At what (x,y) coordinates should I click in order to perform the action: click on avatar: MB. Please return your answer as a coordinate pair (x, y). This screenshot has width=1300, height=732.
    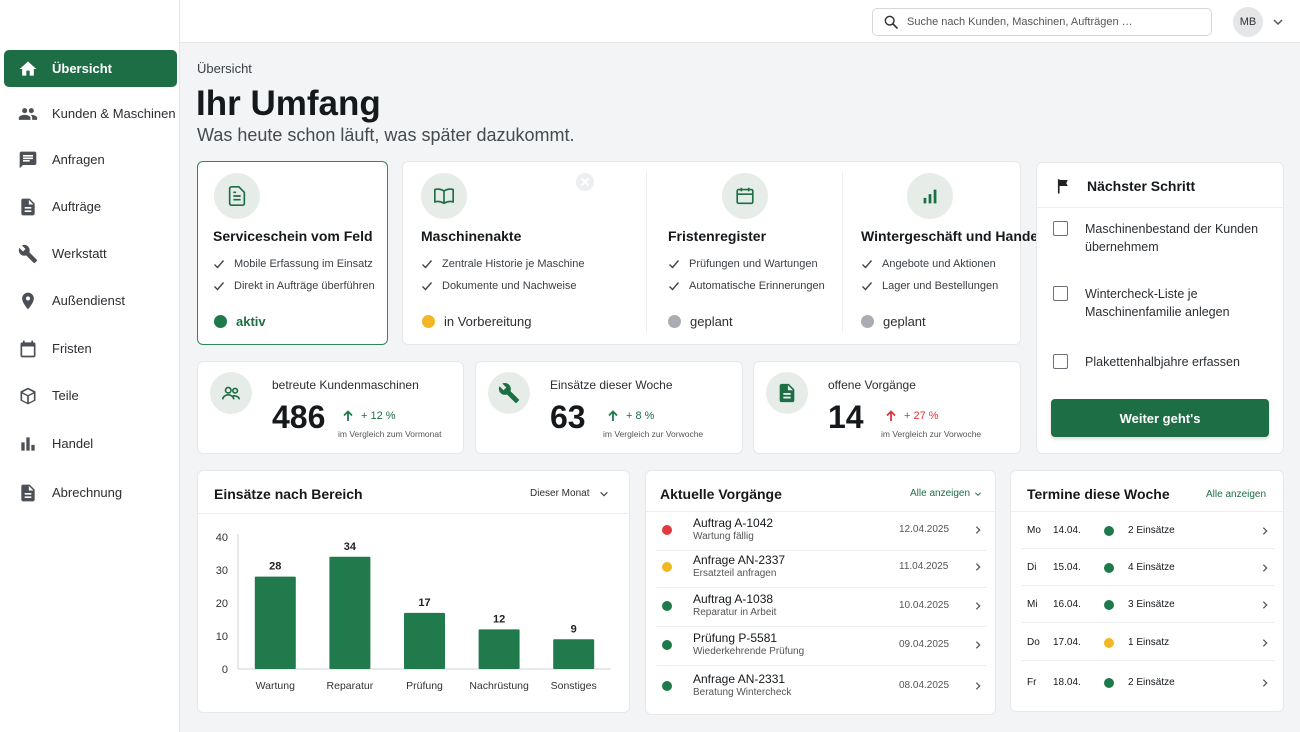
    Looking at the image, I should click on (1248, 22).